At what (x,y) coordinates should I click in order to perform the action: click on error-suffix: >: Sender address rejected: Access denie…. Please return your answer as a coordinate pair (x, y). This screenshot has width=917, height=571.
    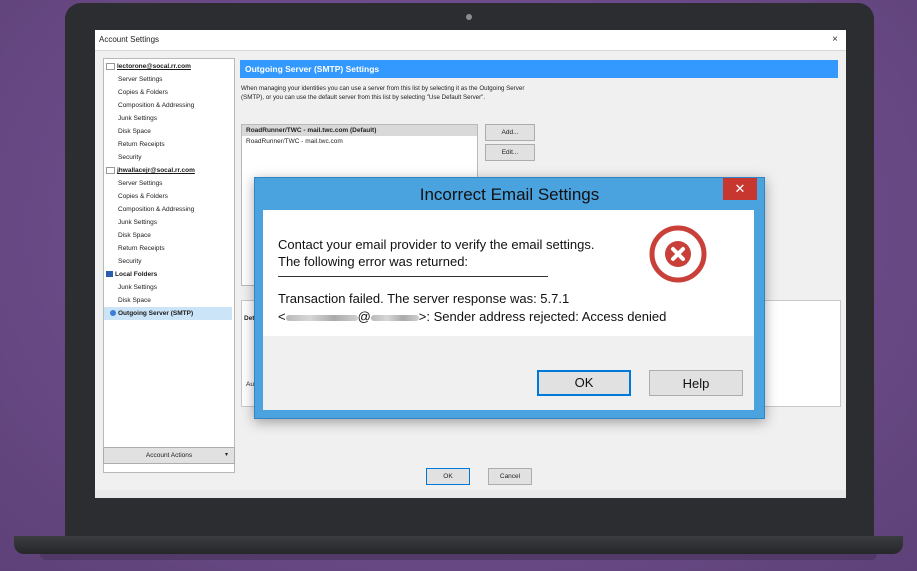
    Looking at the image, I should click on (542, 316).